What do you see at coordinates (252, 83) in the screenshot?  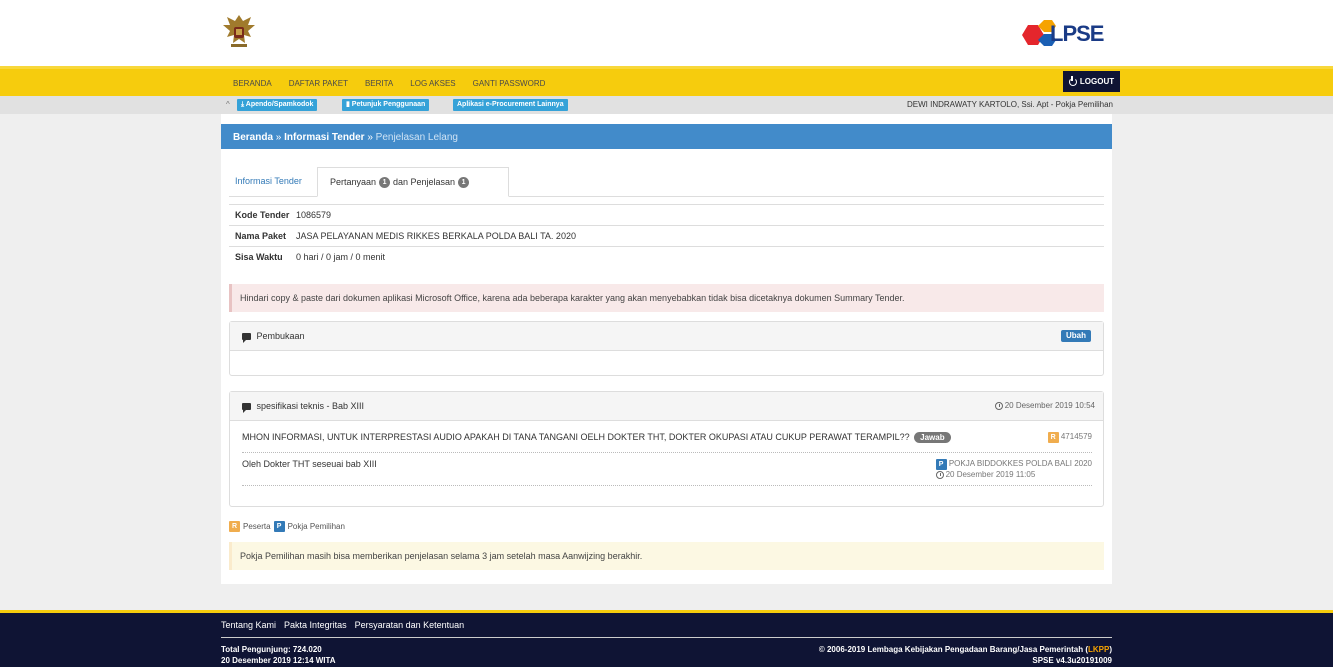 I see `nav-beranda: BERANDA` at bounding box center [252, 83].